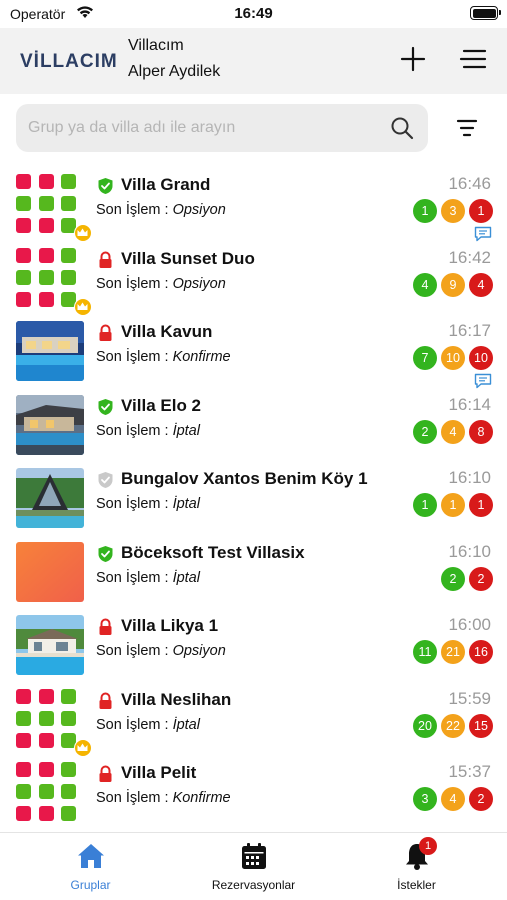 The height and width of the screenshot is (900, 507). What do you see at coordinates (481, 431) in the screenshot?
I see `count-badge-red: 8` at bounding box center [481, 431].